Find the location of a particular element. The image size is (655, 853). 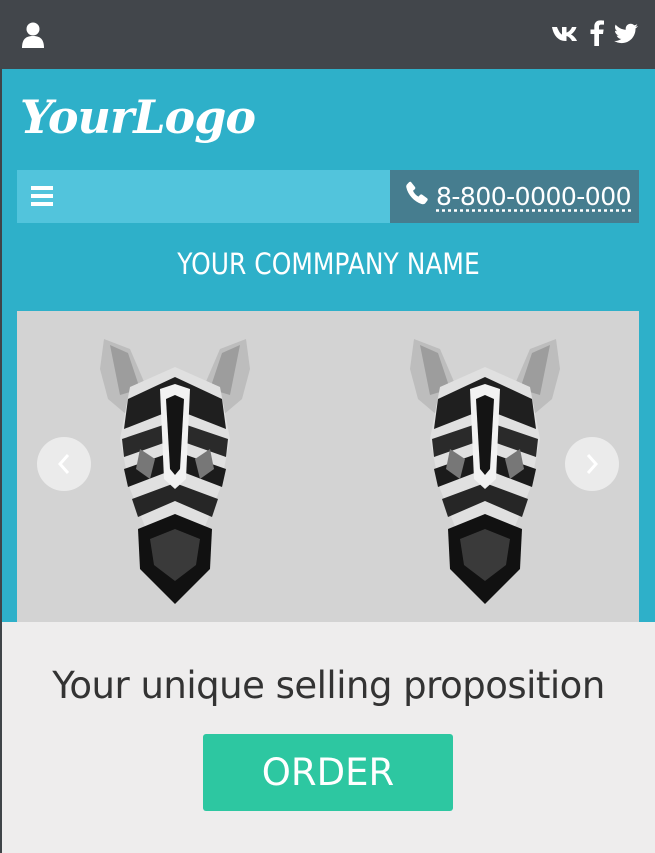

vk-icon is located at coordinates (566, 33).